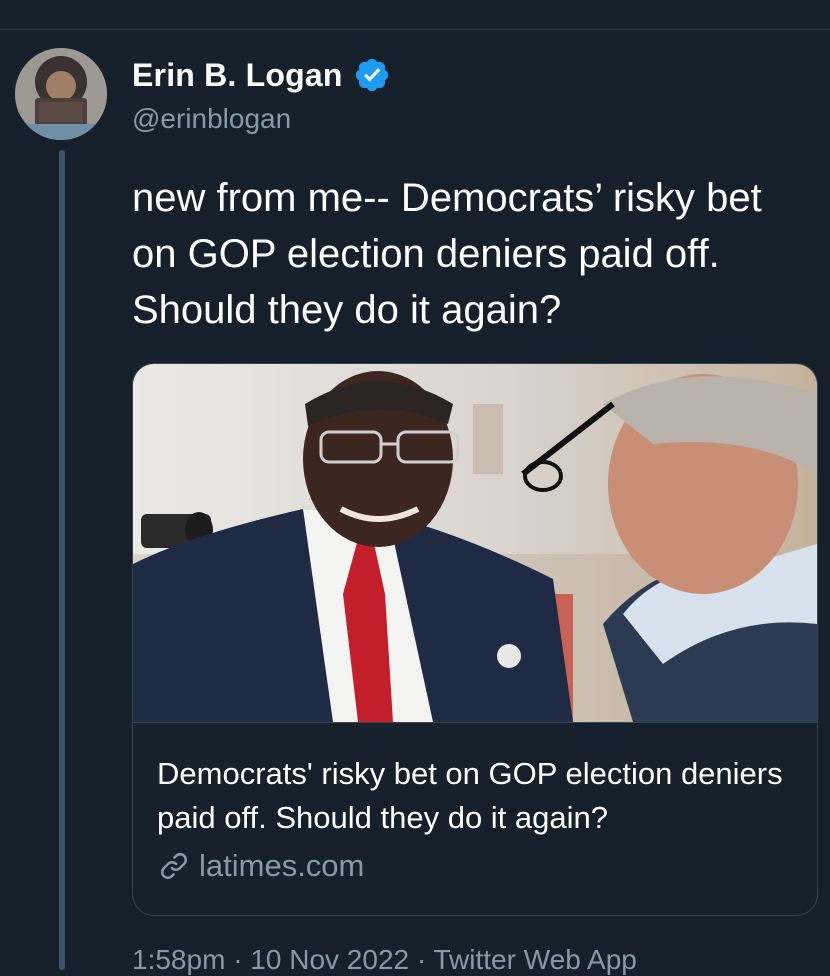  I want to click on link-icon, so click(174, 866).